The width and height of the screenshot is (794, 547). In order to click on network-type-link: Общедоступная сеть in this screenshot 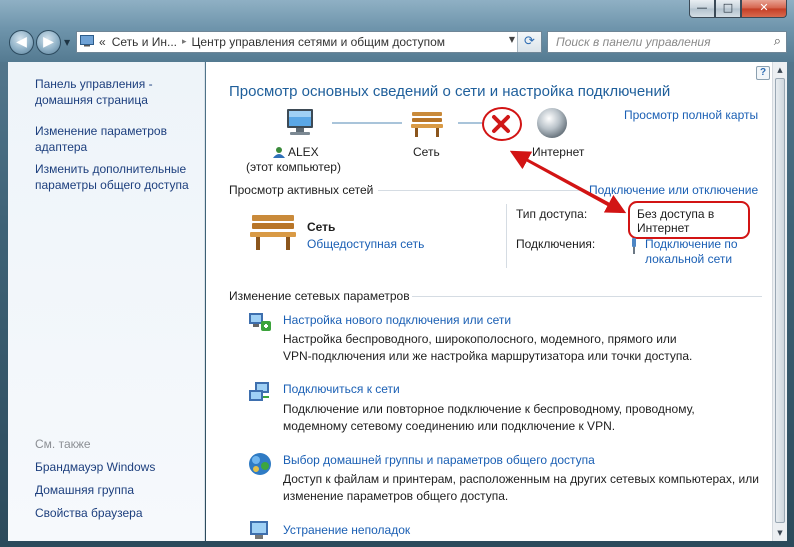, I will do `click(365, 244)`.